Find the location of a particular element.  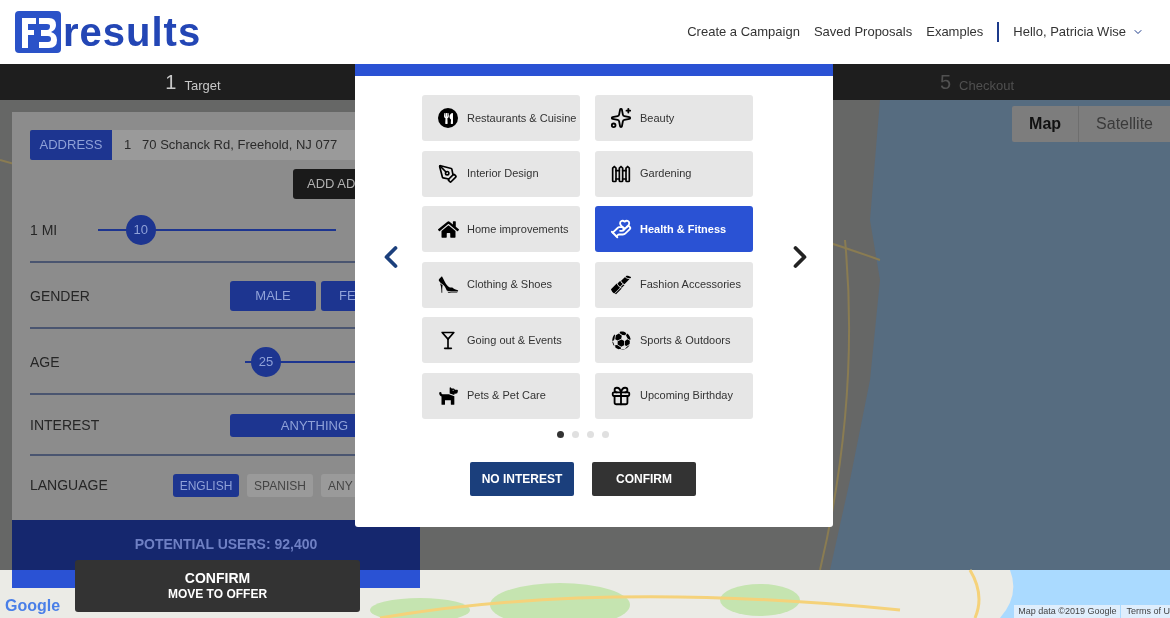

slider-thumb: 25 is located at coordinates (265, 362).